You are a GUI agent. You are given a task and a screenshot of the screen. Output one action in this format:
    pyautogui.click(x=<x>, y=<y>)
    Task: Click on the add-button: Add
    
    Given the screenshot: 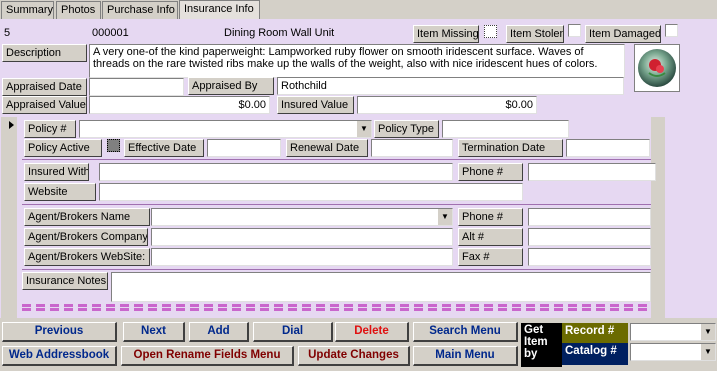 What is the action you would take?
    pyautogui.click(x=219, y=332)
    